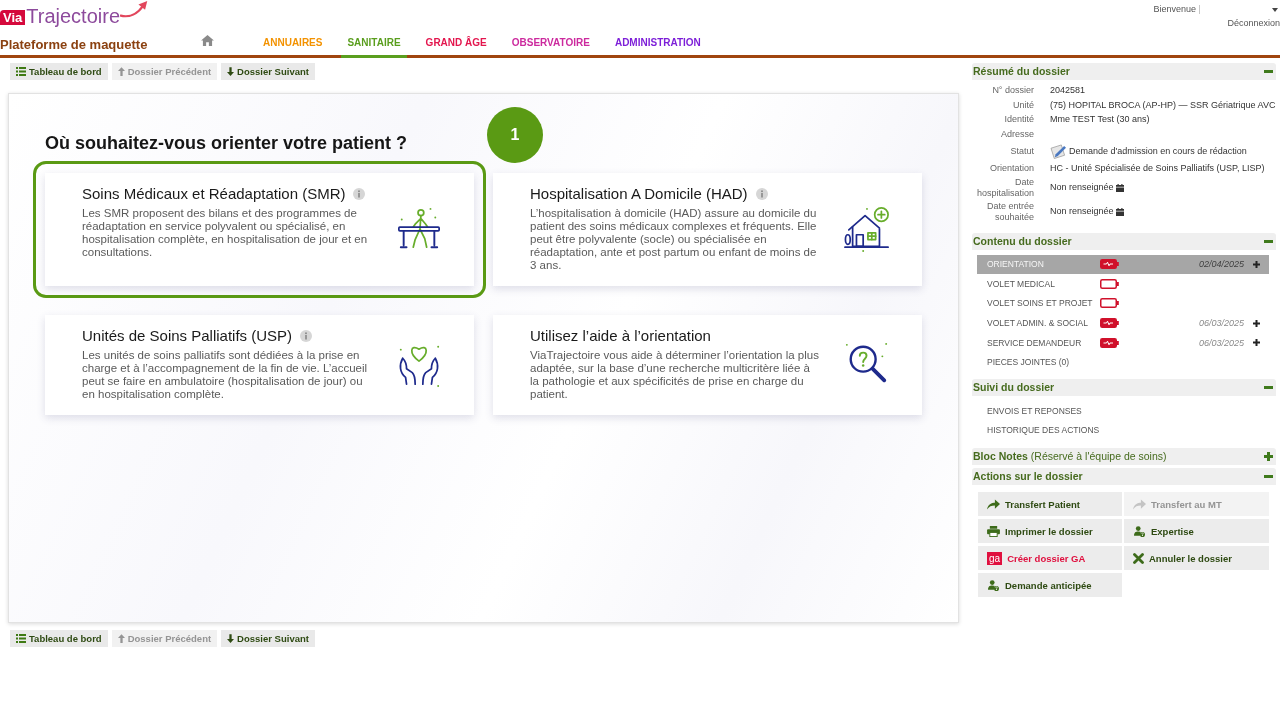 Image resolution: width=1280 pixels, height=720 pixels. I want to click on card-description: Les SMR proposent des bilans et des programmes de réadaptation en service polyvalent ou spécialisé, en hospitalisation complète, en hospitalisation de jour et en consultations., so click(225, 233).